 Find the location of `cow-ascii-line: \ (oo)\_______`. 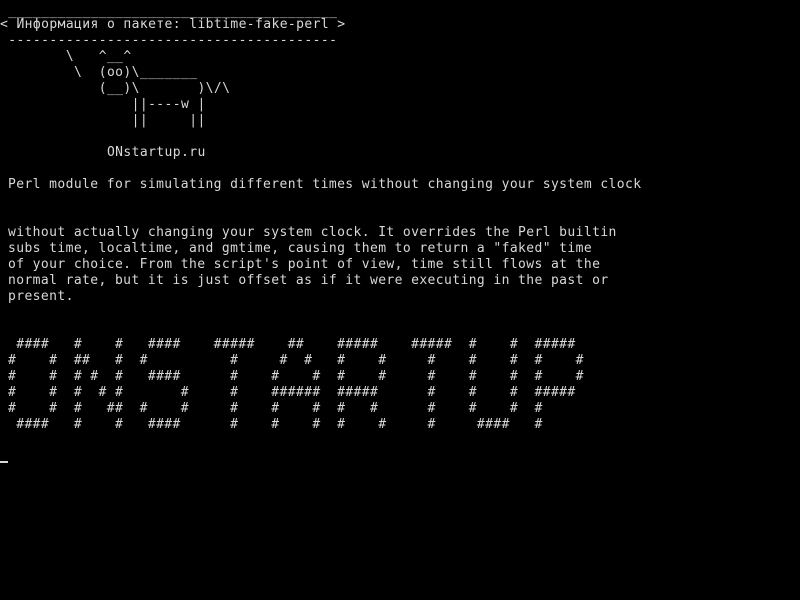

cow-ascii-line: \ (oo)\_______ is located at coordinates (99, 72).